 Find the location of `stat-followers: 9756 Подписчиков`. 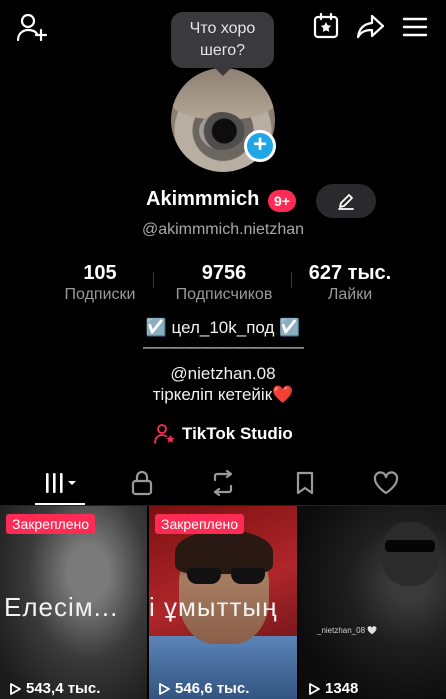

stat-followers: 9756 Подписчиков is located at coordinates (224, 283).